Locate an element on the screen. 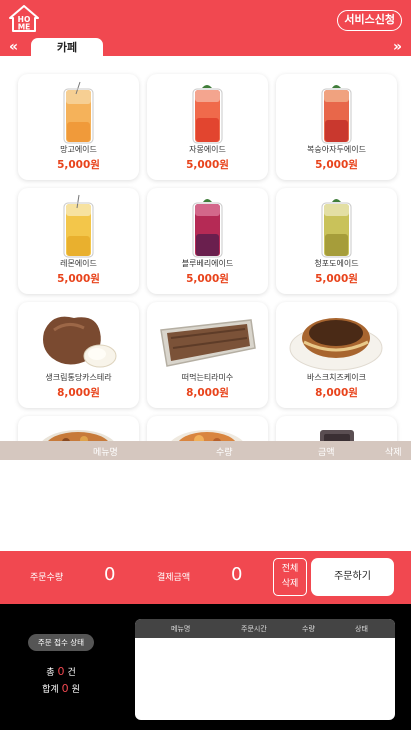 This screenshot has width=411, height=730. payment-amount-value: 0 is located at coordinates (237, 574).